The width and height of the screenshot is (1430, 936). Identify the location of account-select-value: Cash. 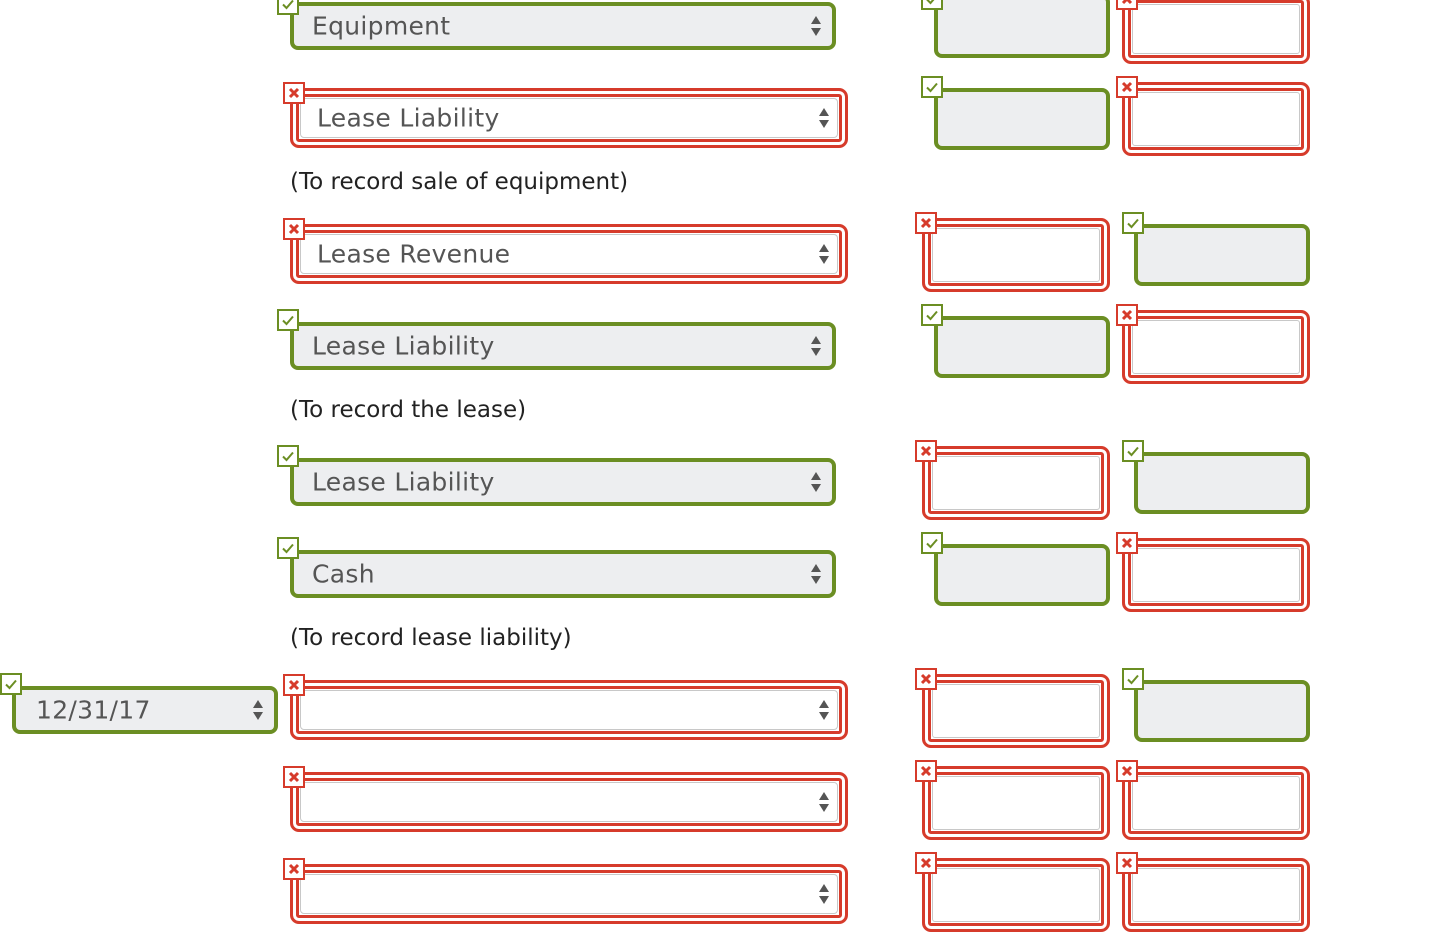
(343, 574).